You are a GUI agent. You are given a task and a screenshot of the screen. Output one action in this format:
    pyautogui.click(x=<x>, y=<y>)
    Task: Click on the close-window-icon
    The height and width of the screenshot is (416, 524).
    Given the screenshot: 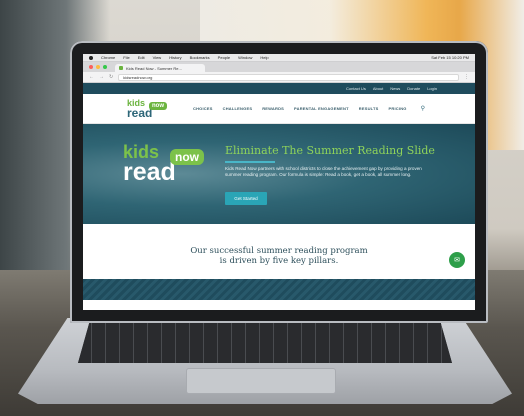 What is the action you would take?
    pyautogui.click(x=91, y=67)
    